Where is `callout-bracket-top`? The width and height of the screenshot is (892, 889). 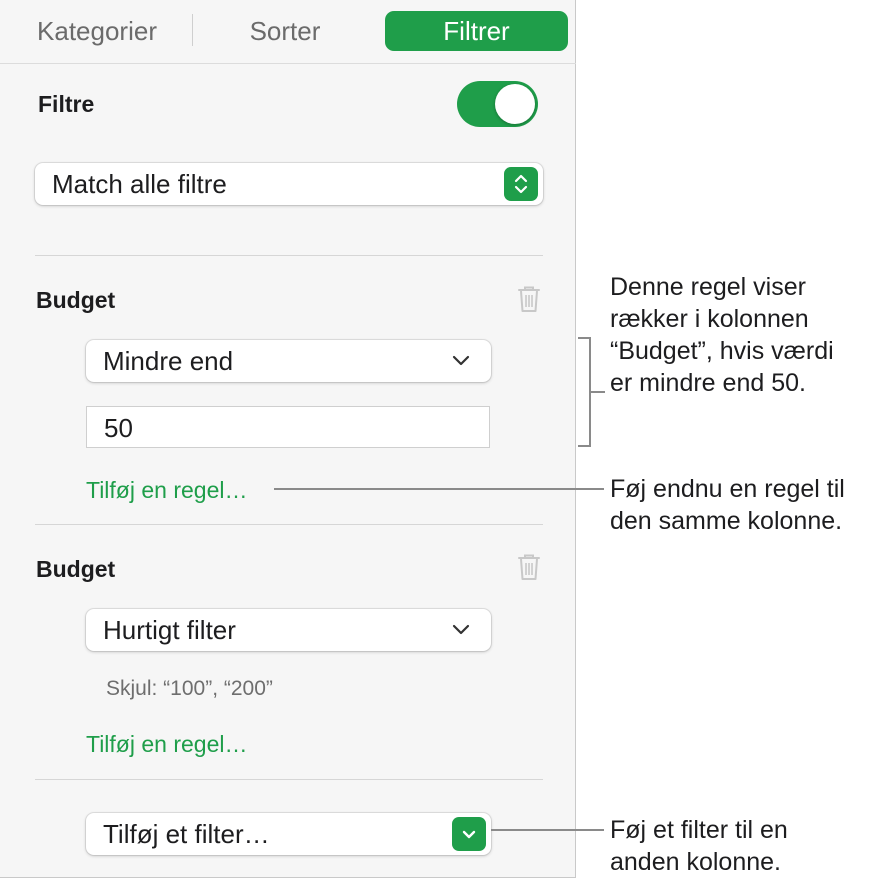
callout-bracket-top is located at coordinates (584, 338).